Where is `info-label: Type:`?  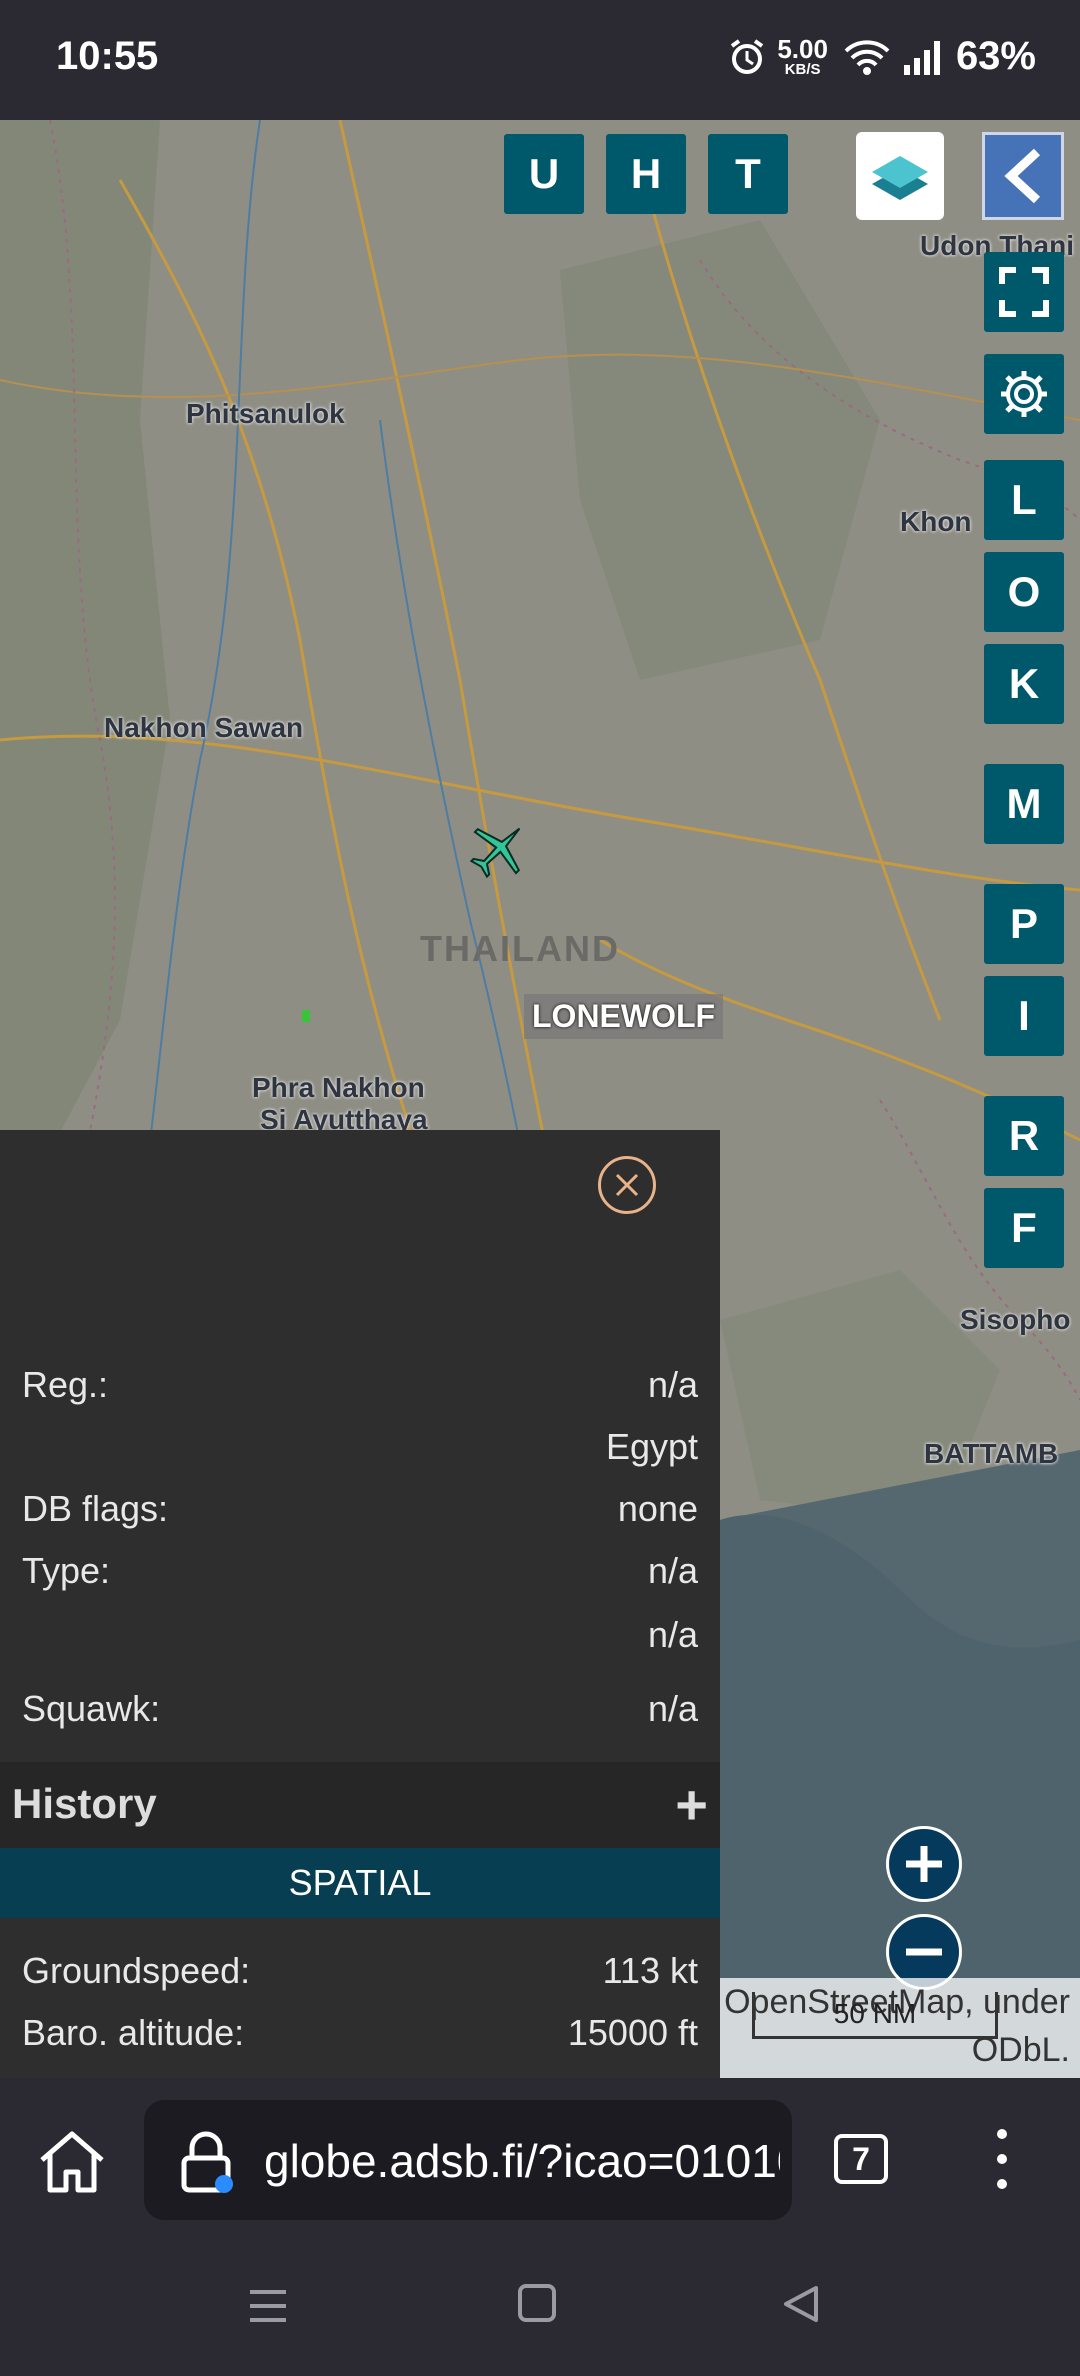
info-label: Type: is located at coordinates (66, 1570).